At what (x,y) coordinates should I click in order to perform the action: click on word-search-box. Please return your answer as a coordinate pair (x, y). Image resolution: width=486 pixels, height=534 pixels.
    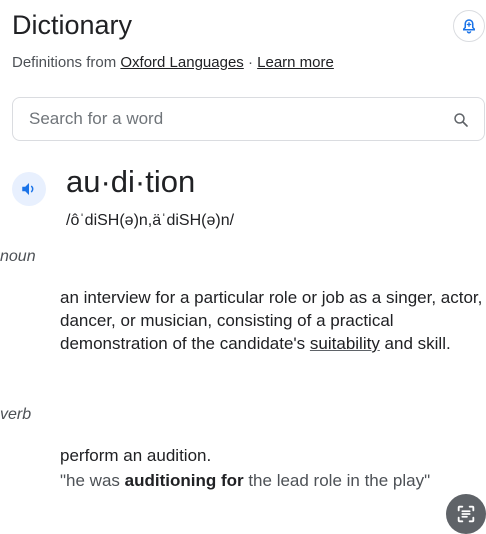
    Looking at the image, I should click on (248, 119).